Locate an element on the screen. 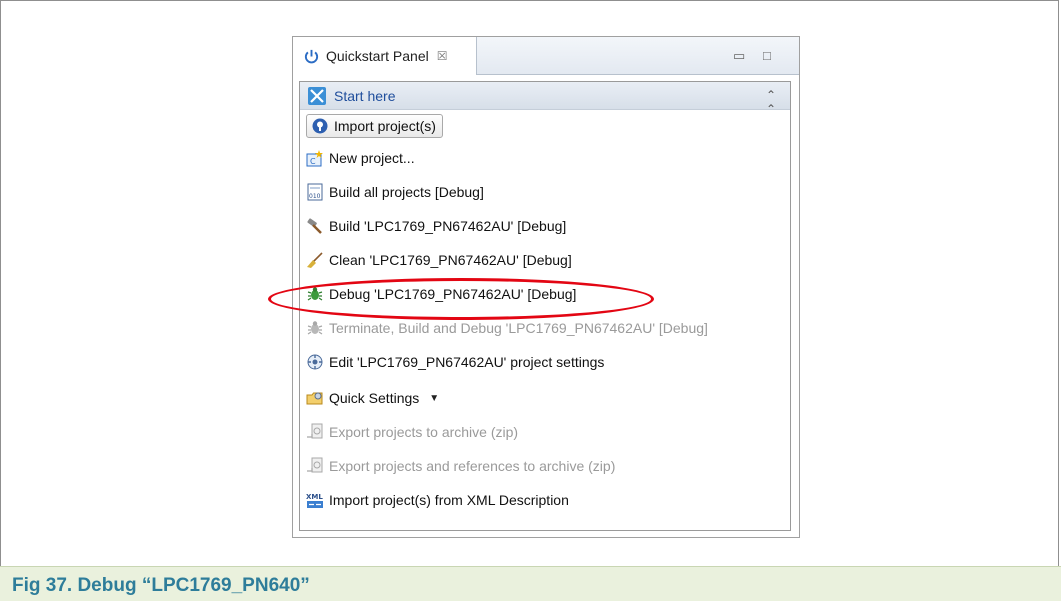 The width and height of the screenshot is (1061, 601). build-all-action: 010 Build all projects [Debug] is located at coordinates (395, 192).